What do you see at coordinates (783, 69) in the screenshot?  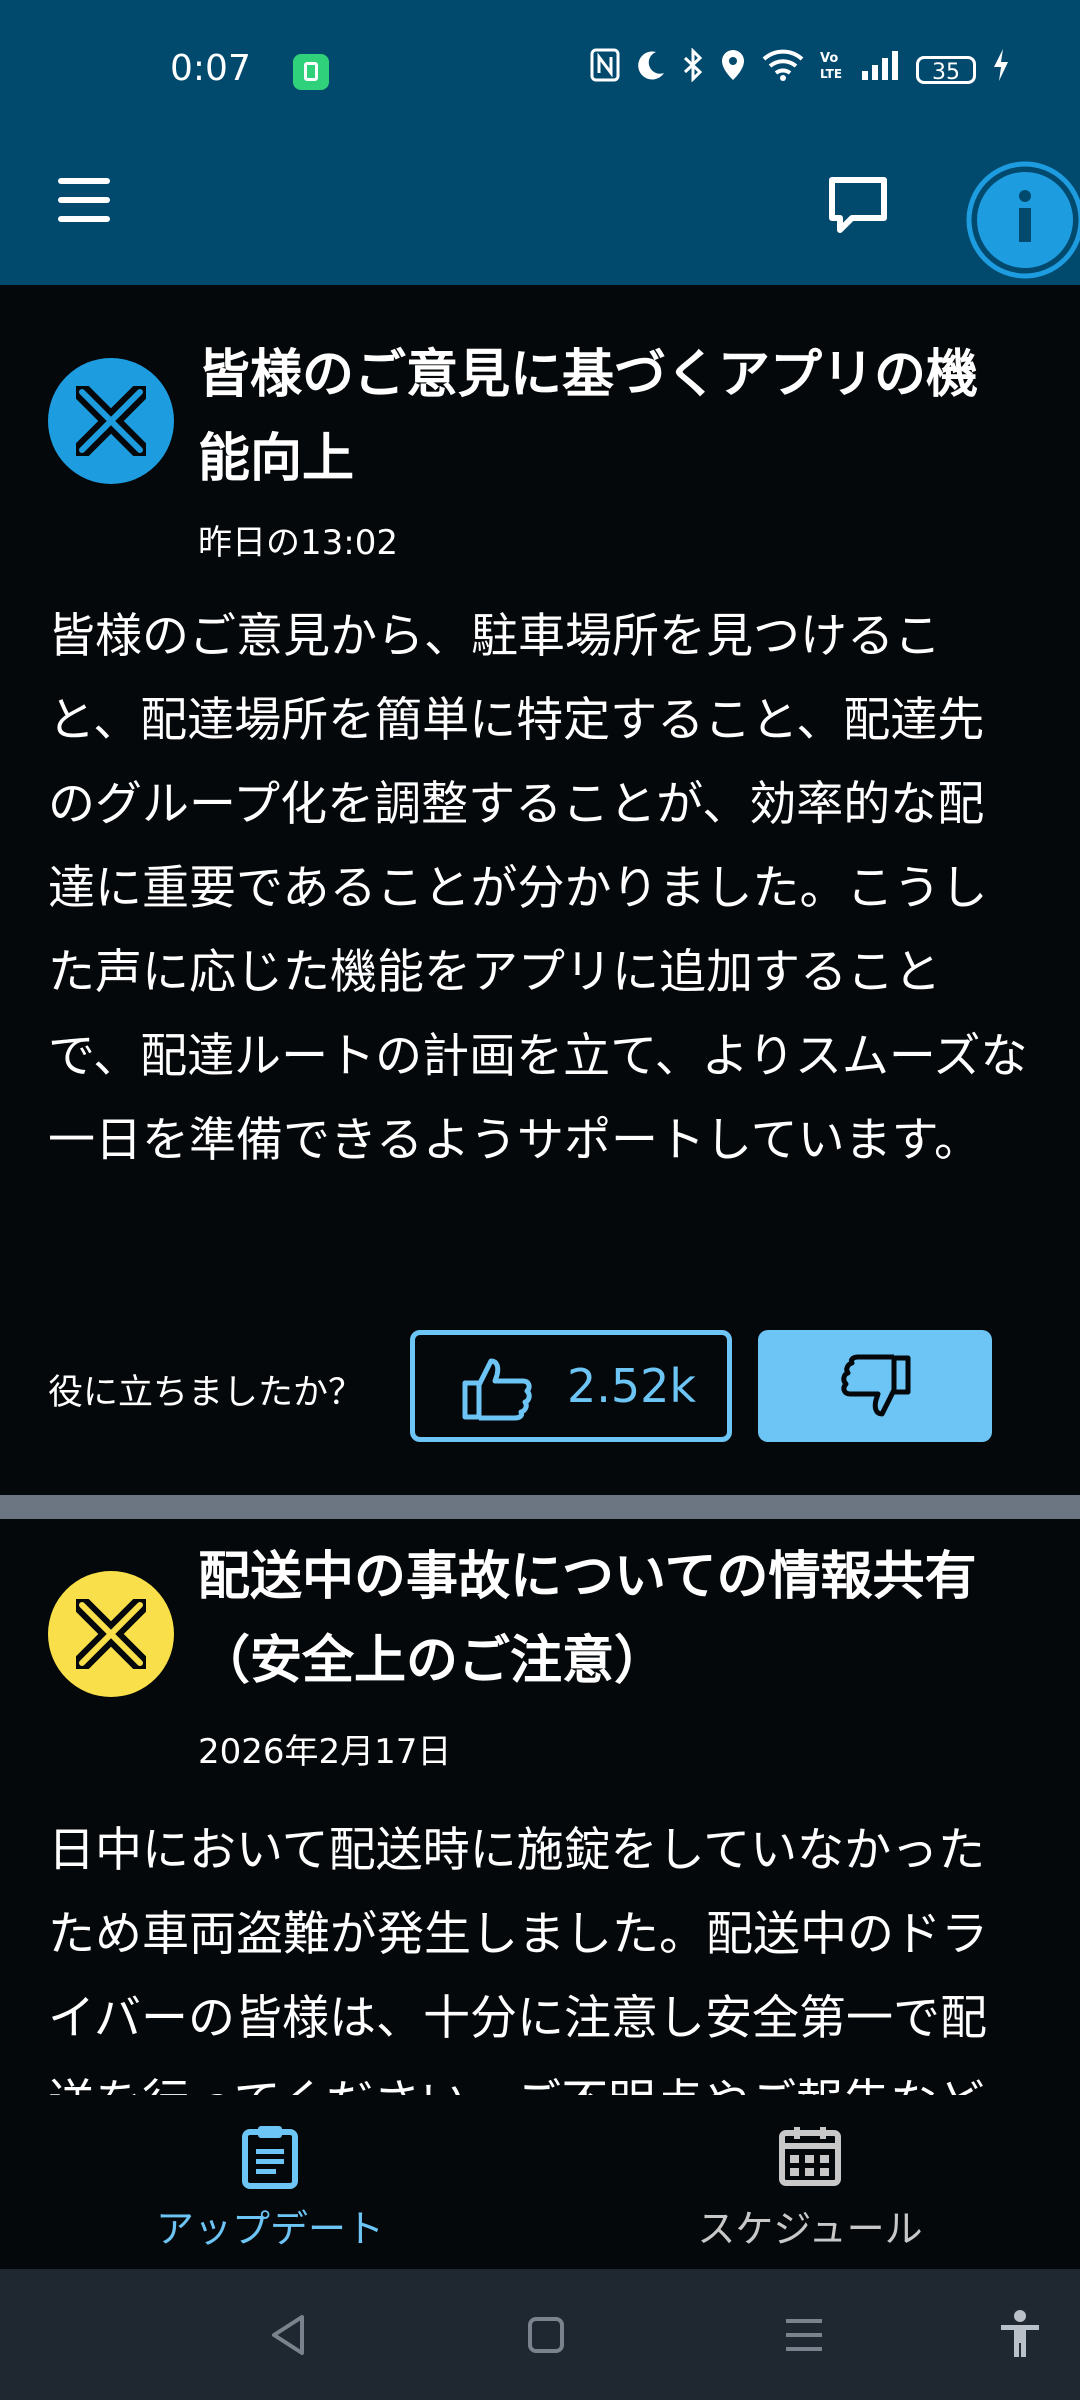 I see `wifi-icon` at bounding box center [783, 69].